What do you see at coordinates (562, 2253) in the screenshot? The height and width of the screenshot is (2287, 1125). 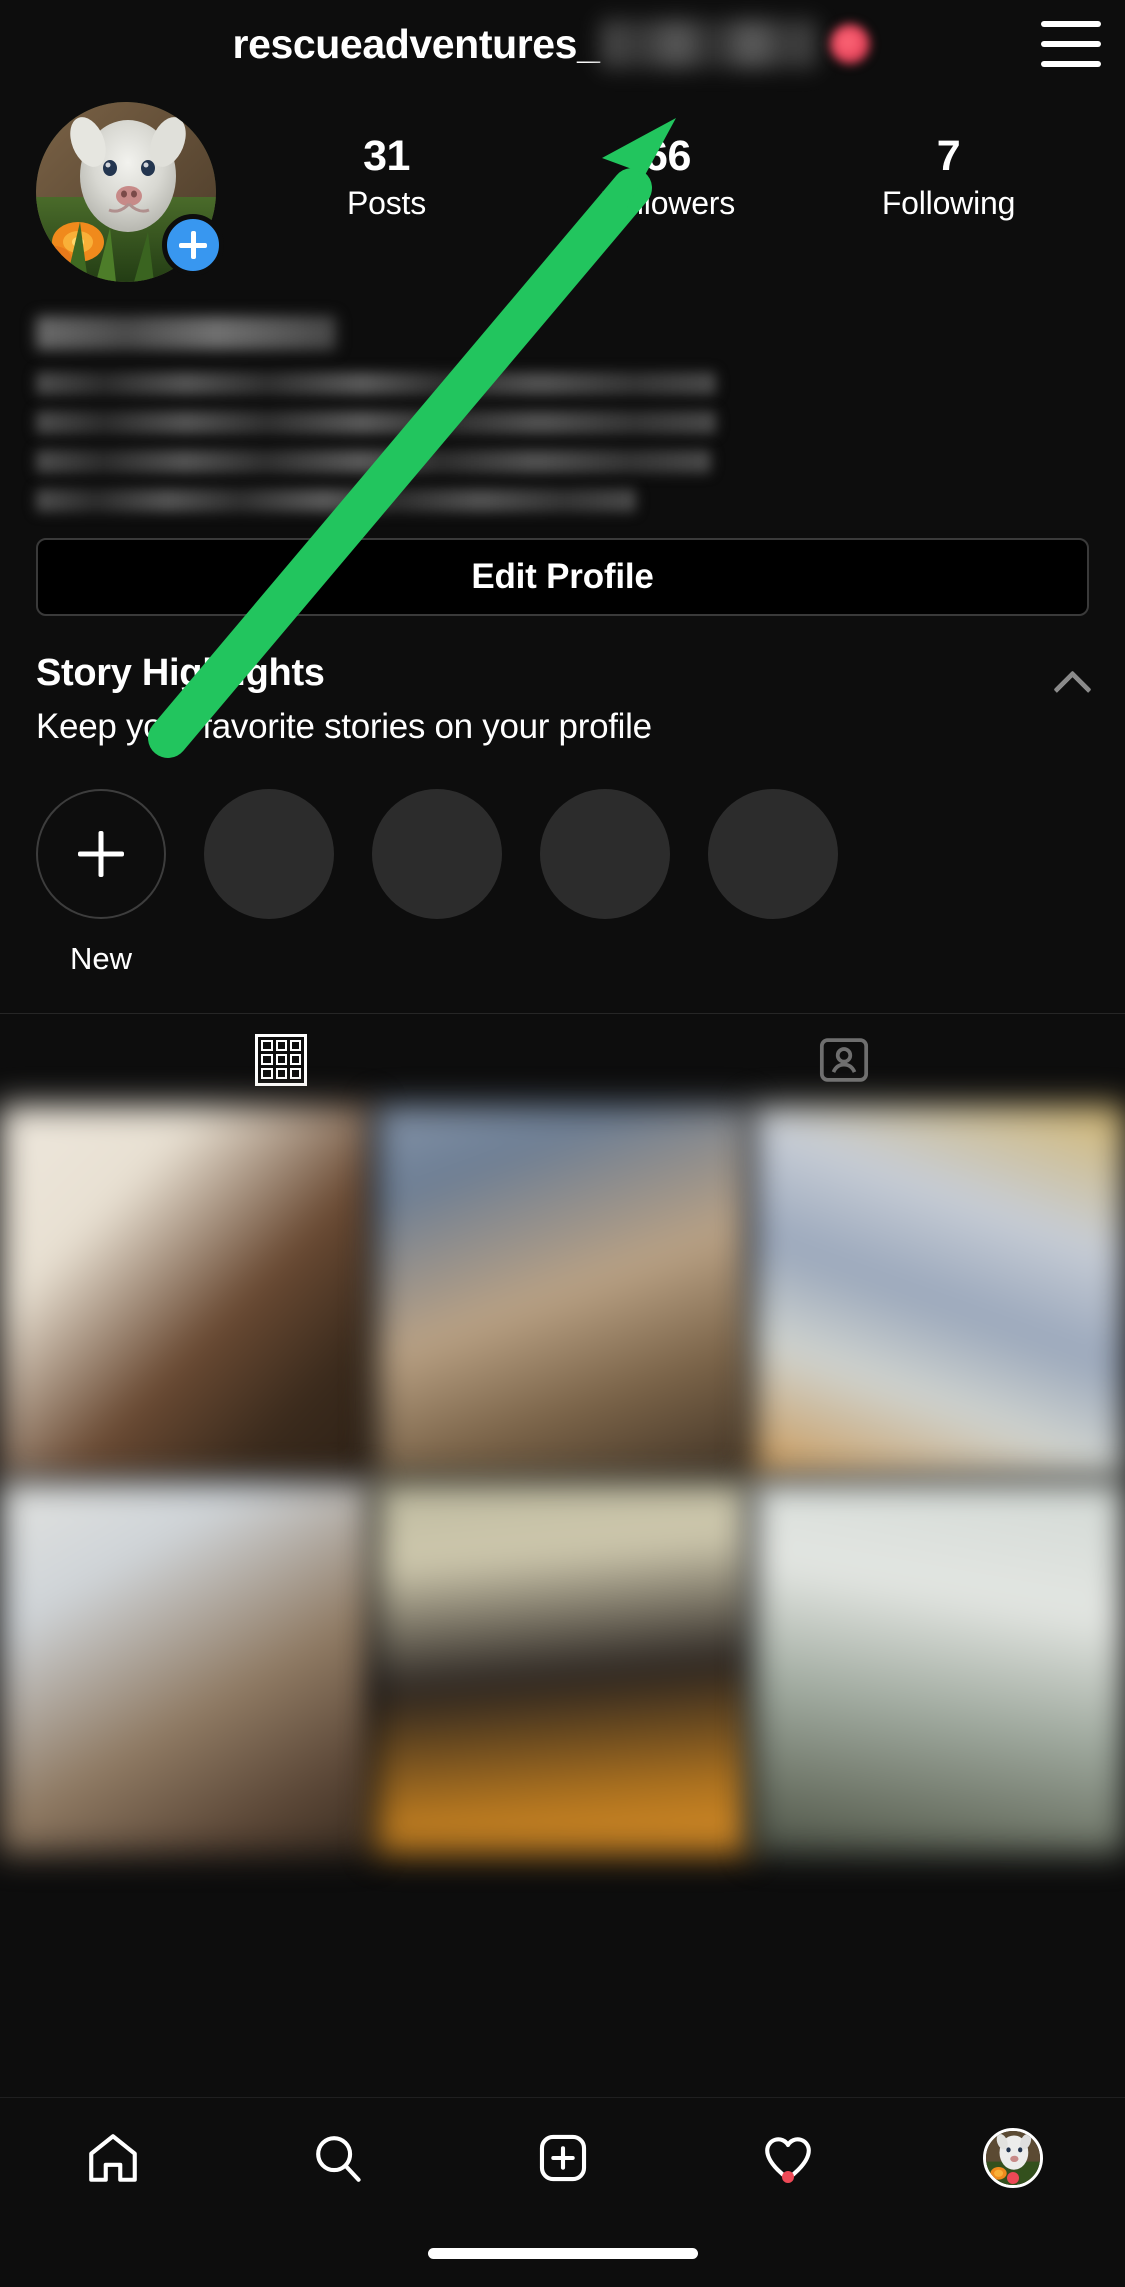 I see `home-indicator-bar` at bounding box center [562, 2253].